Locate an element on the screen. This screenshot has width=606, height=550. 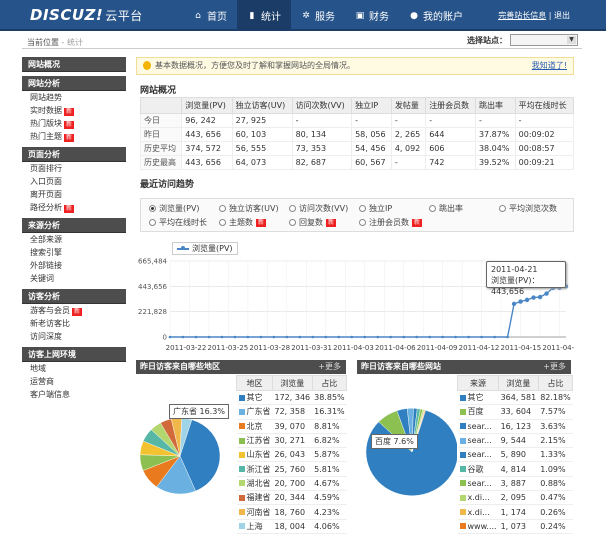
sidebar-item: 游客与会员新 is located at coordinates (74, 310).